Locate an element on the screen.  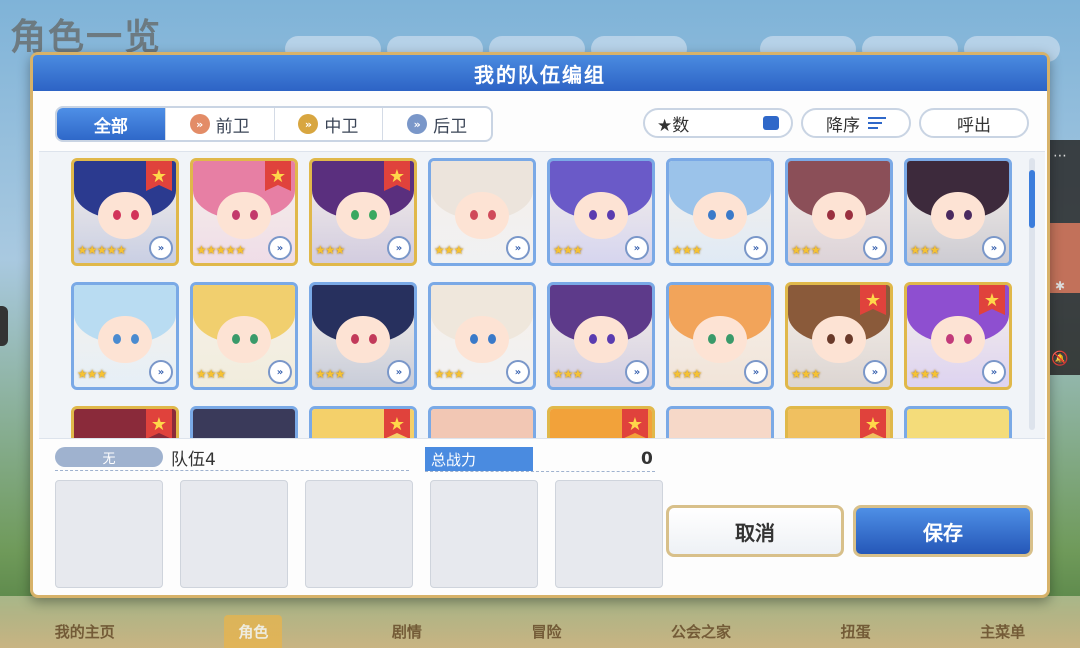
call-button: 呼出 is located at coordinates (974, 123).